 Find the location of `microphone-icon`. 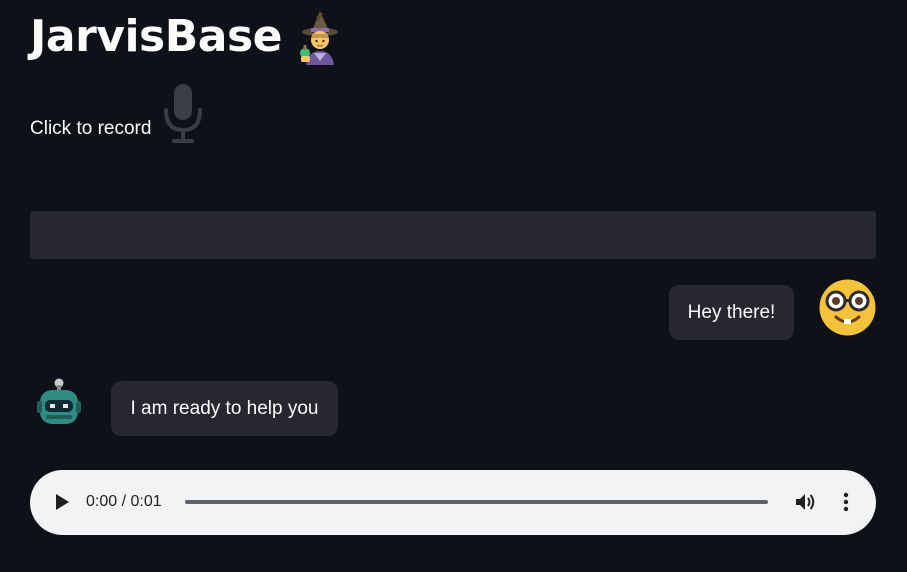

microphone-icon is located at coordinates (183, 113).